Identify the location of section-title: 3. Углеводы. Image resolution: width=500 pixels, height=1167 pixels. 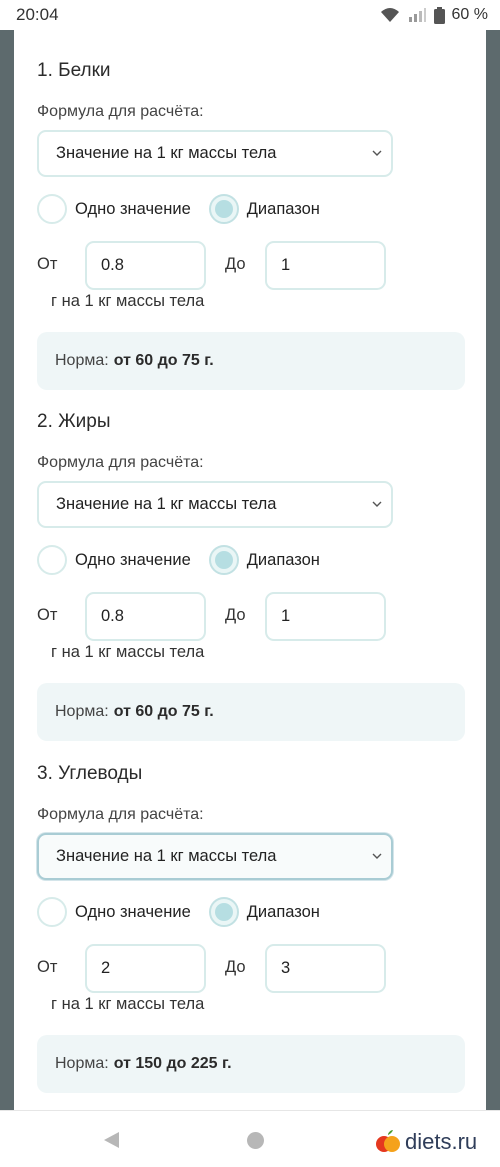
(90, 773).